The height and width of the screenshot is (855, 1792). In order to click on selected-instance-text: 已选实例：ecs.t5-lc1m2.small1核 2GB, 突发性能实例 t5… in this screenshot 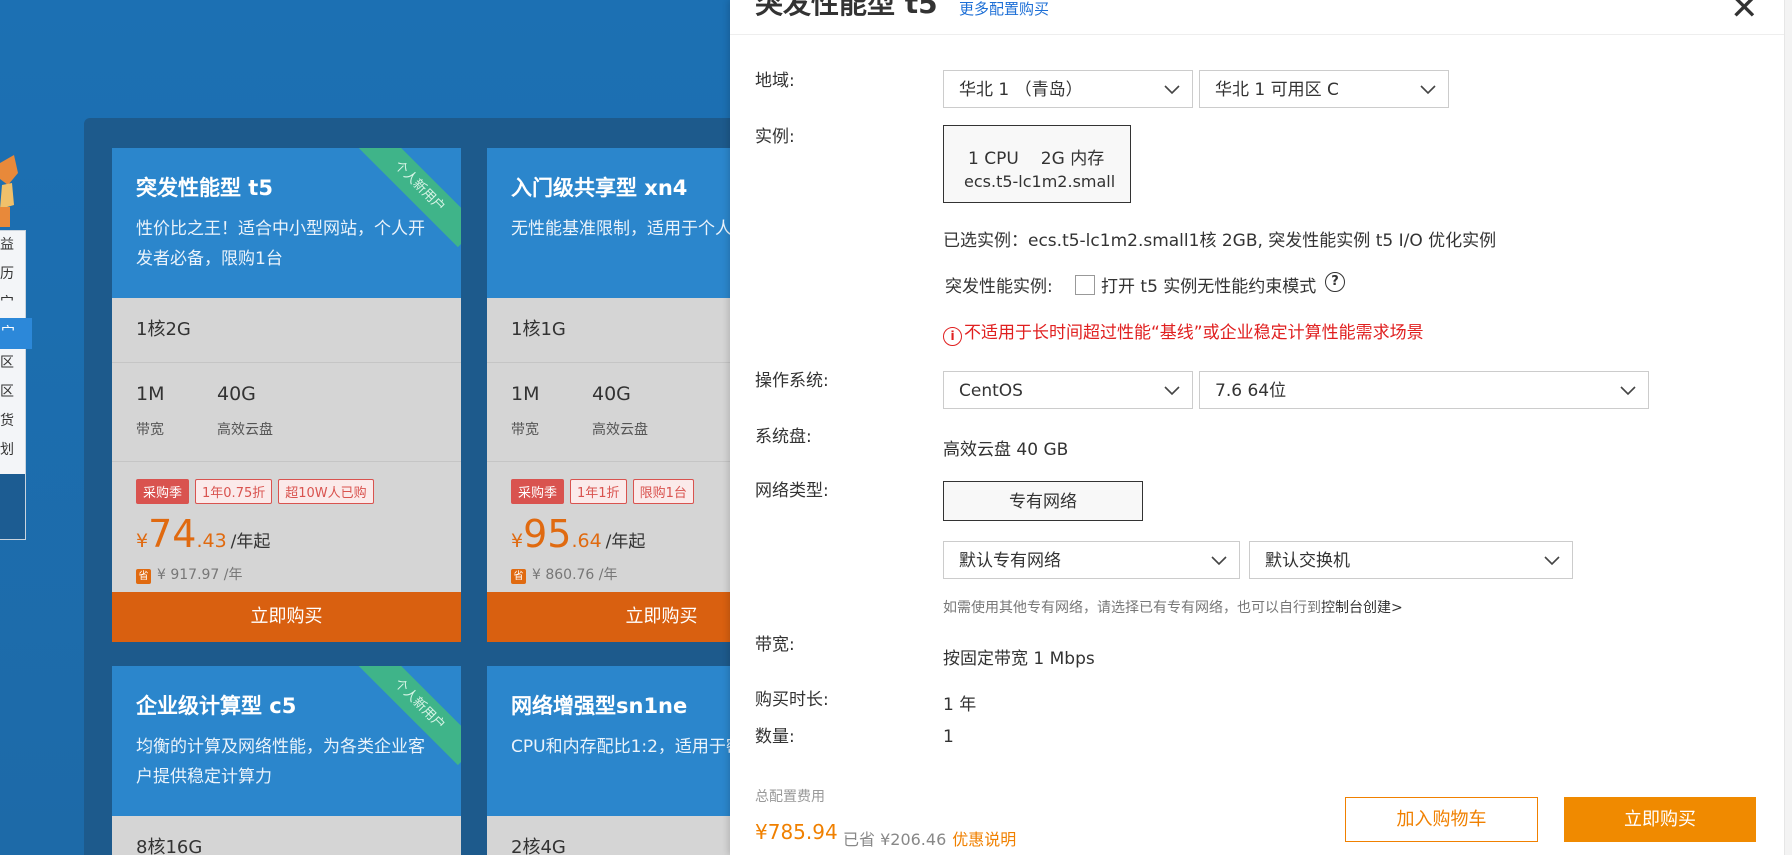, I will do `click(1220, 241)`.